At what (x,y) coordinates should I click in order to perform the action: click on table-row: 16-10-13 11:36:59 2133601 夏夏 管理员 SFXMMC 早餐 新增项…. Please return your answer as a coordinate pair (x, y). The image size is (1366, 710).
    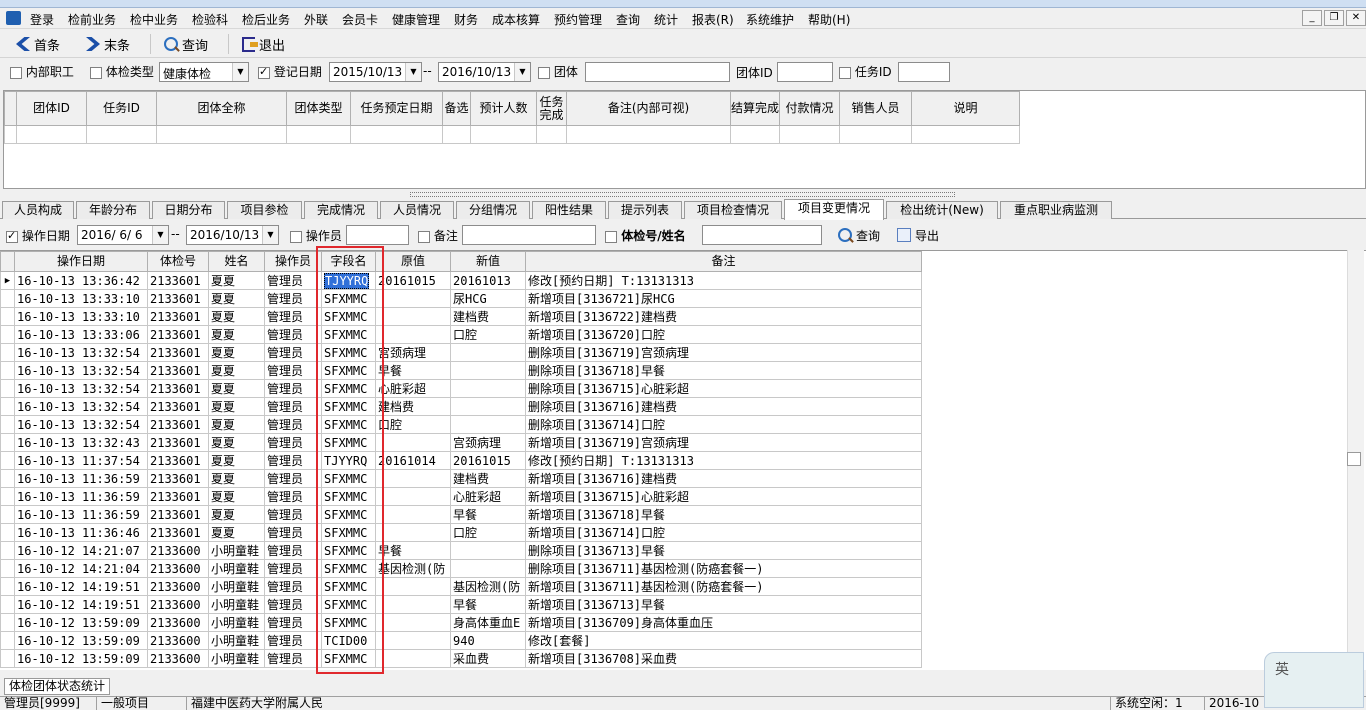
    Looking at the image, I should click on (461, 514).